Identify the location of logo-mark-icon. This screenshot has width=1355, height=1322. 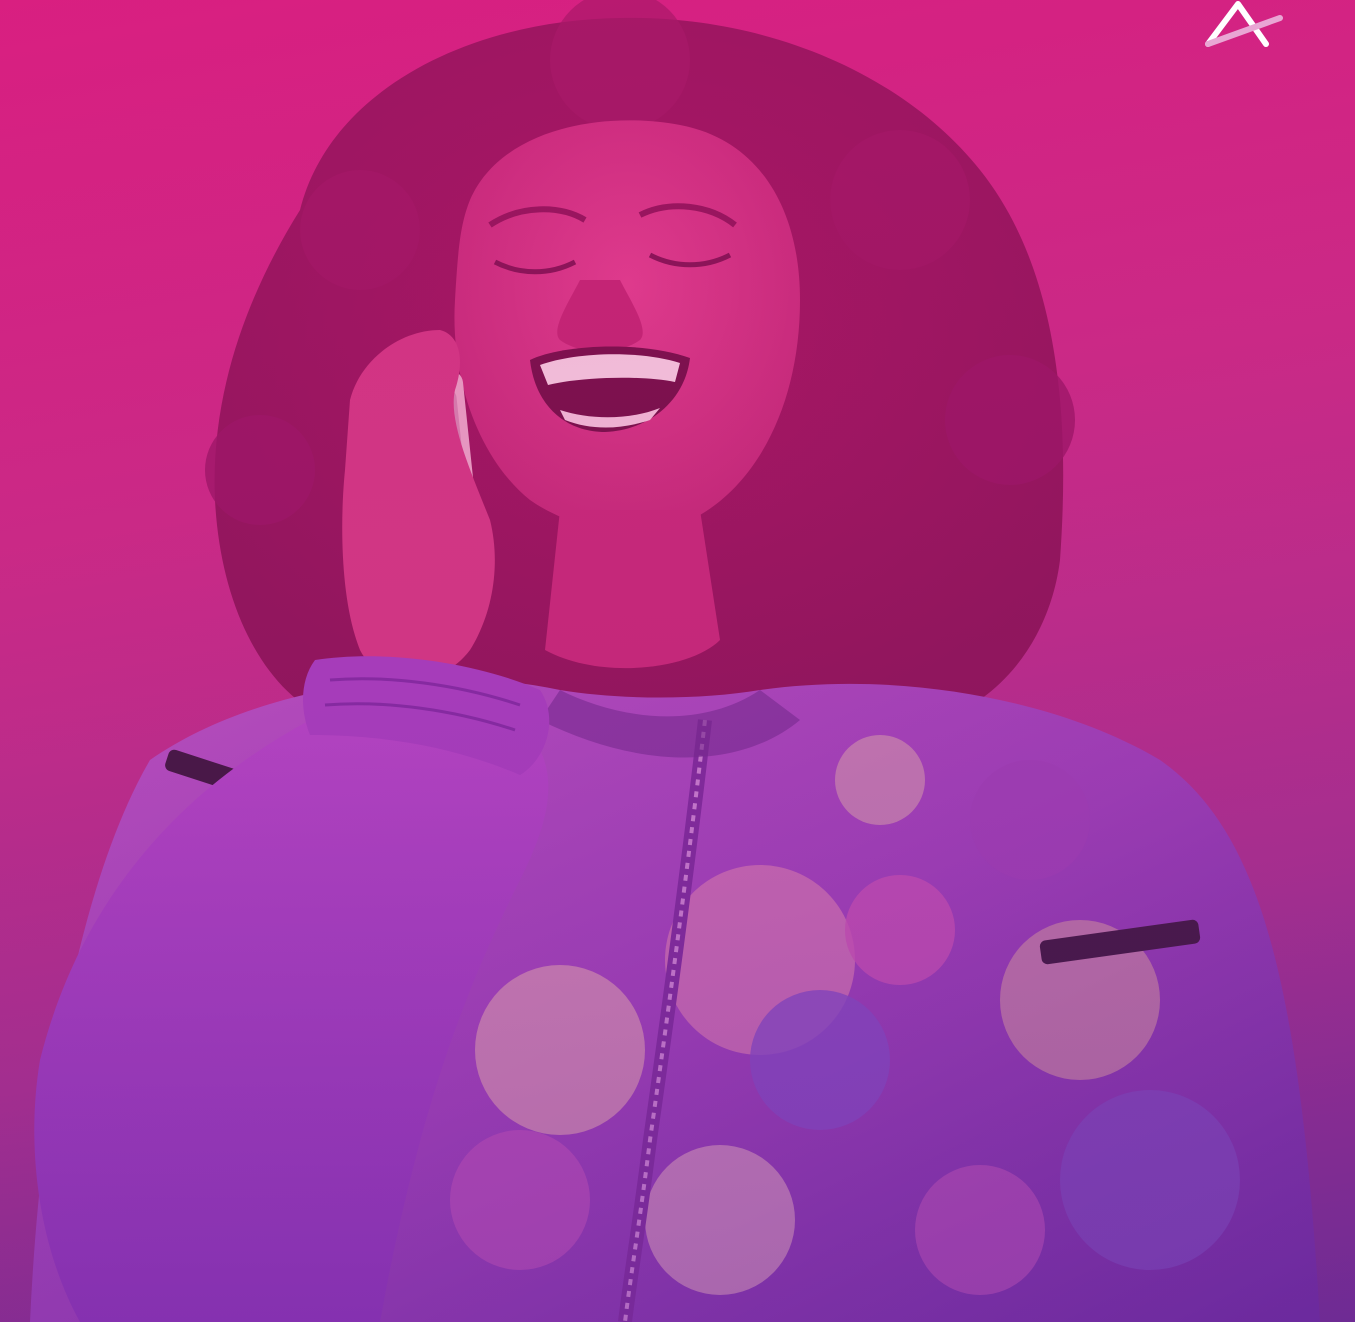
(1245, 30).